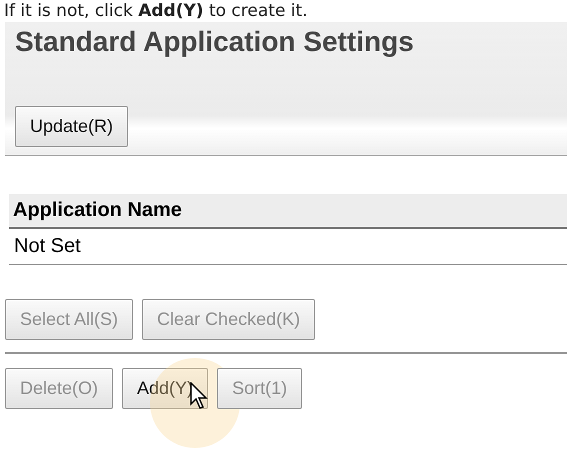  What do you see at coordinates (215, 42) in the screenshot?
I see `panel-title: Standard Application Settings` at bounding box center [215, 42].